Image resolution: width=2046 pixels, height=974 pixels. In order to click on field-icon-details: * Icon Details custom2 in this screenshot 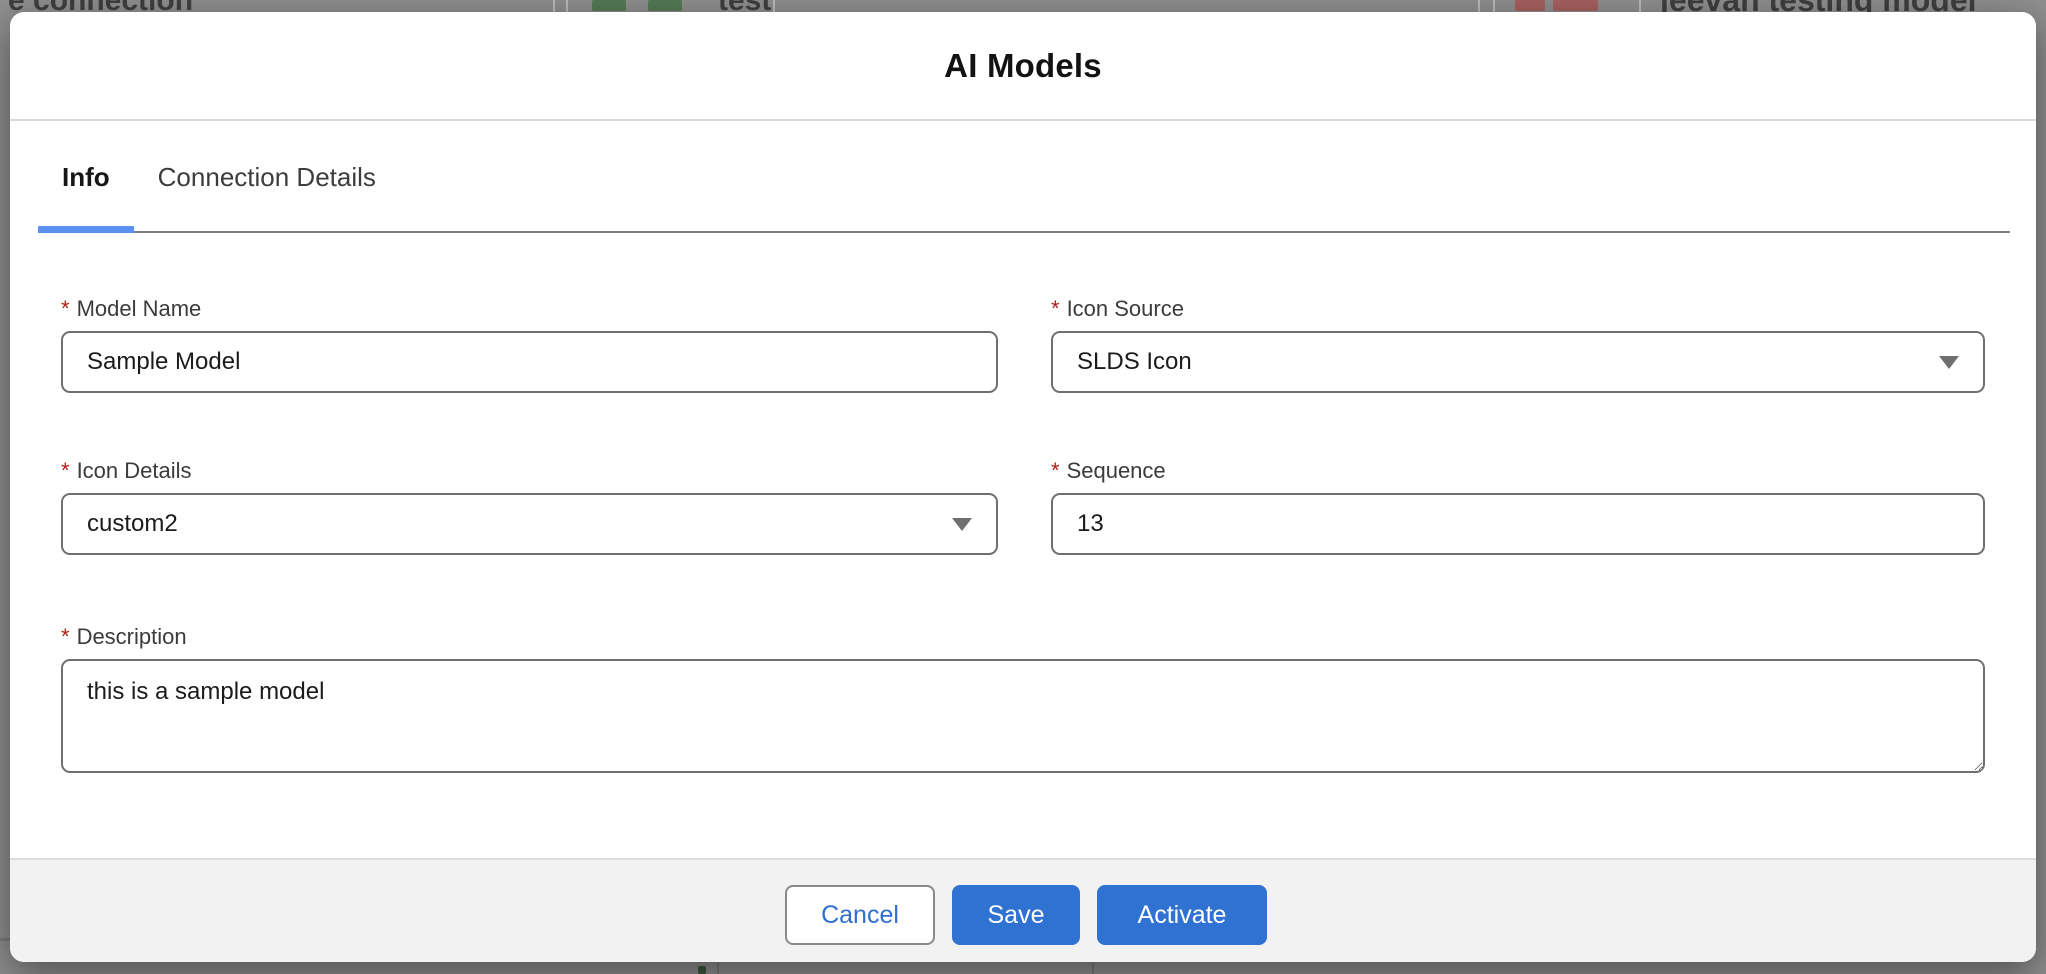, I will do `click(529, 506)`.